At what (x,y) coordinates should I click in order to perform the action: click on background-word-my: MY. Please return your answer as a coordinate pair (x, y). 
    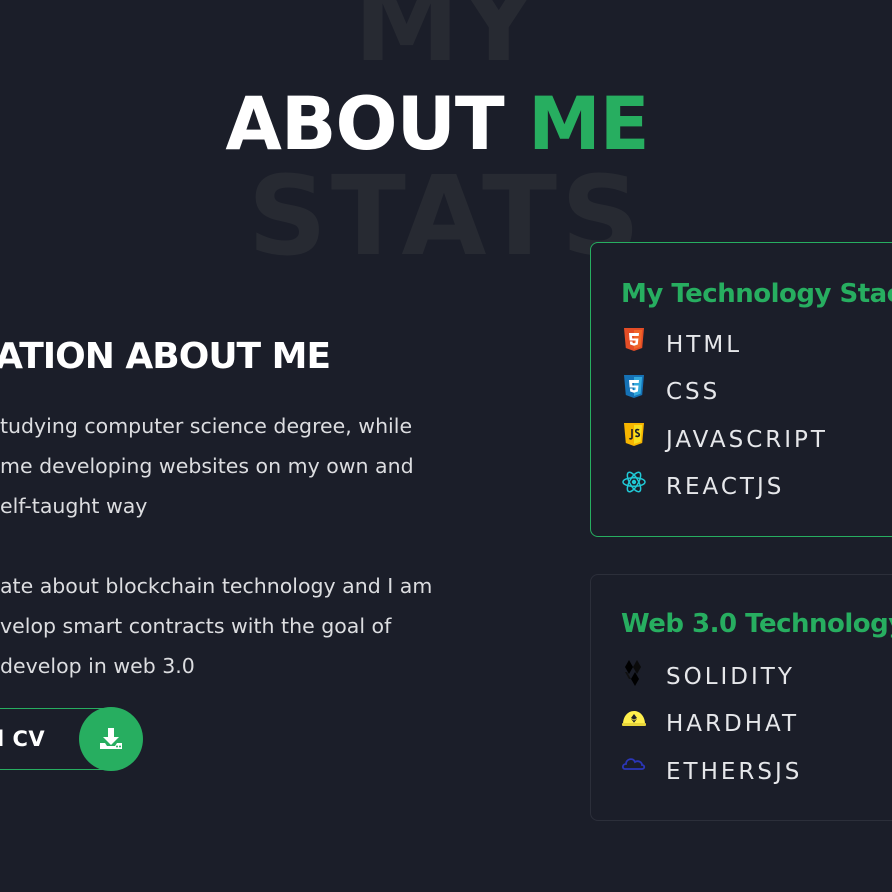
    Looking at the image, I should click on (446, 42).